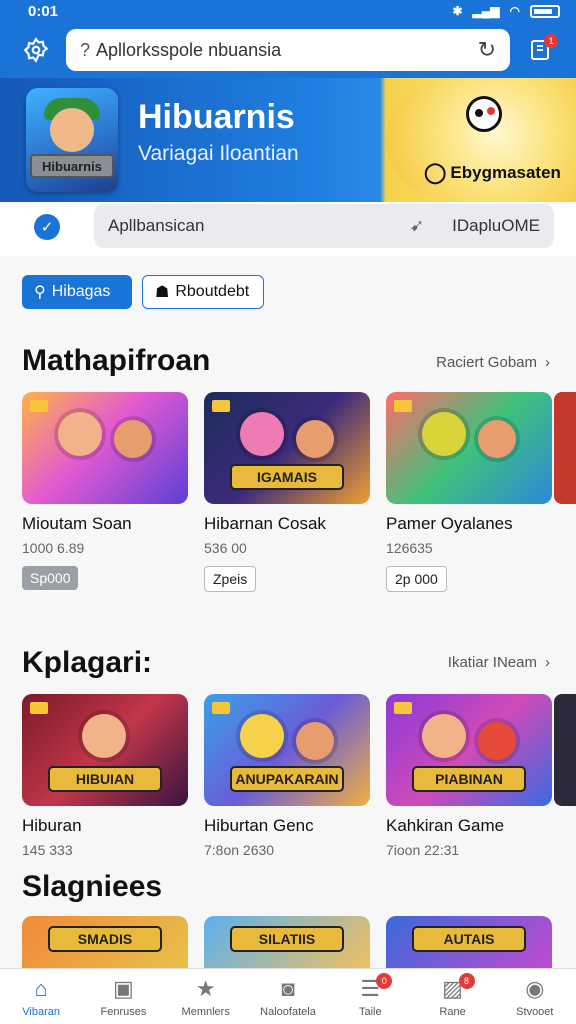 The width and height of the screenshot is (576, 1024). Describe the element at coordinates (370, 1011) in the screenshot. I see `nav-label: Taile` at that location.